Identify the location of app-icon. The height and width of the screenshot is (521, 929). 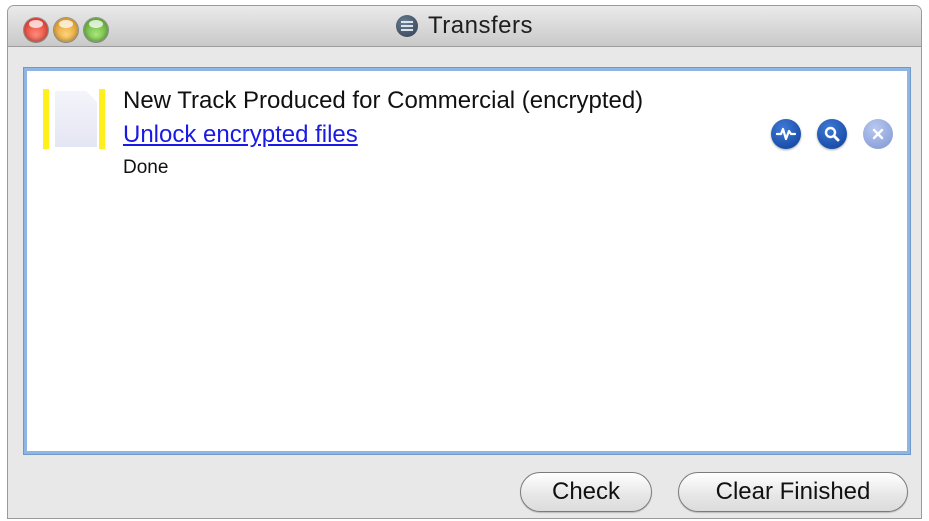
(407, 26).